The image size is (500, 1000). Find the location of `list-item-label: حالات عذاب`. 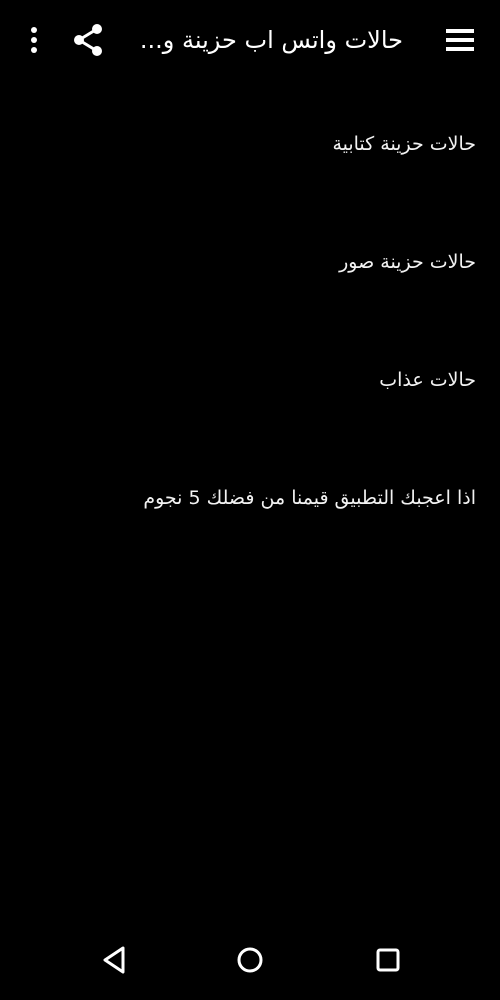

list-item-label: حالات عذاب is located at coordinates (427, 380).